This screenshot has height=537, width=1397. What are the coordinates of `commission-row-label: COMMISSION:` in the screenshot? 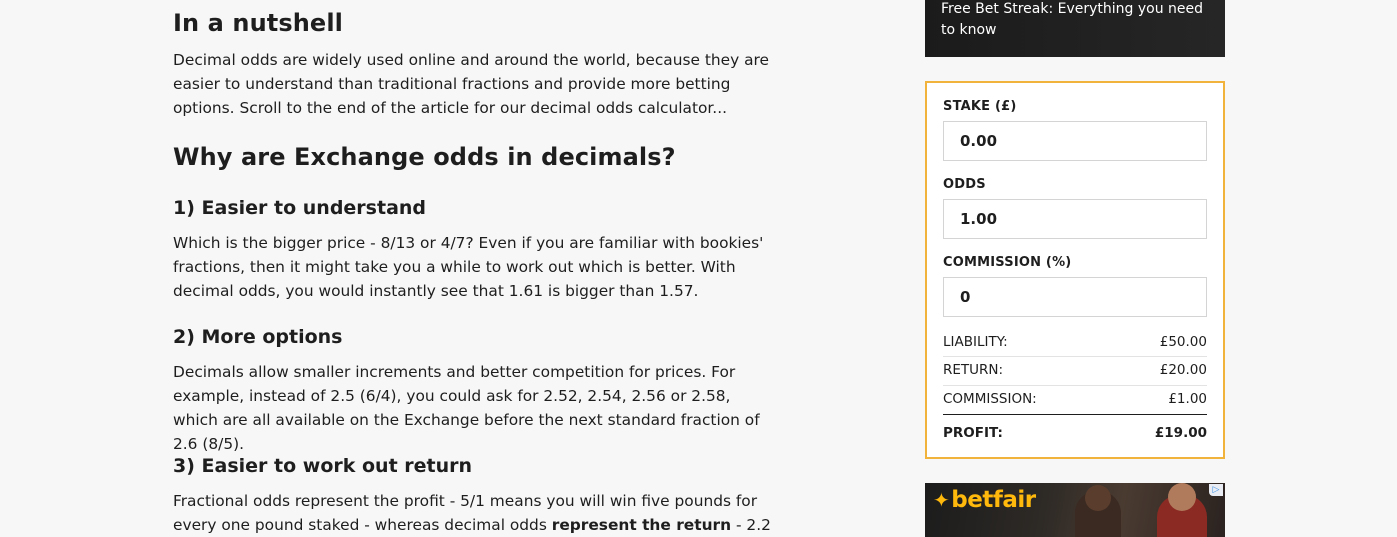 It's located at (990, 399).